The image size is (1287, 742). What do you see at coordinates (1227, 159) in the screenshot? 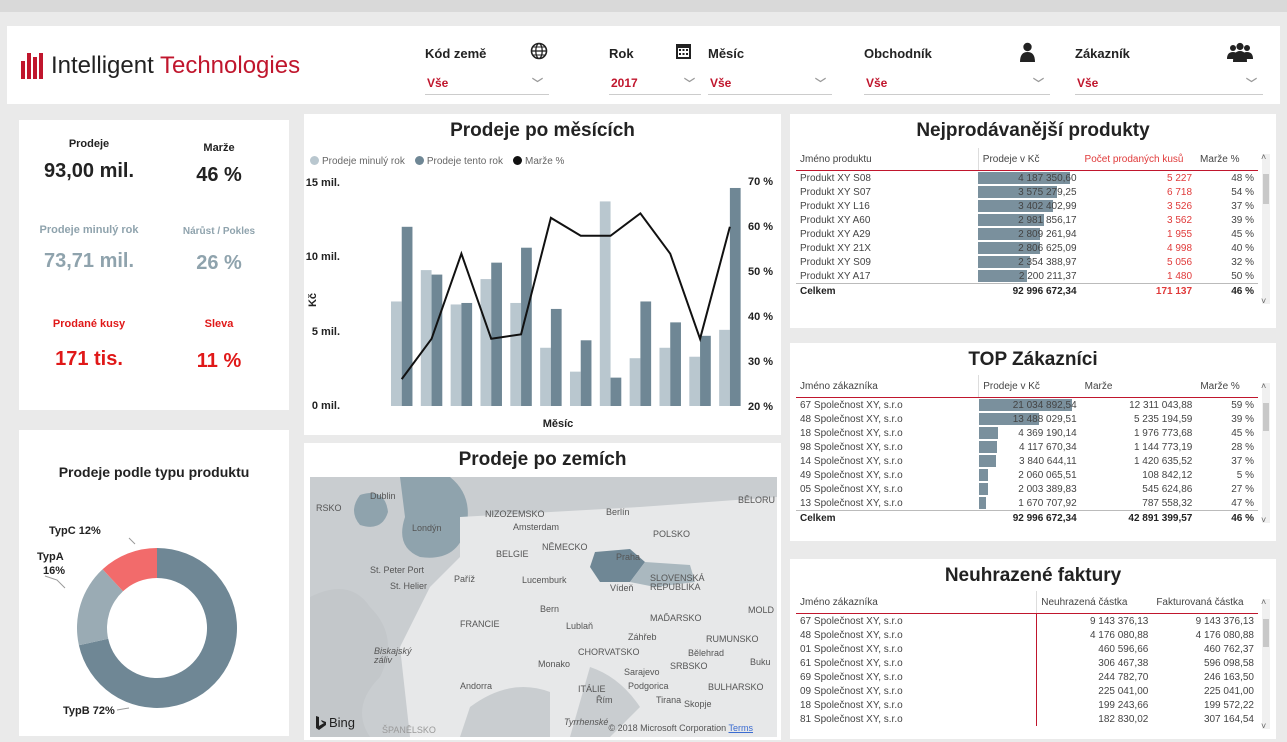
I see `products-col-margin: Marže %` at bounding box center [1227, 159].